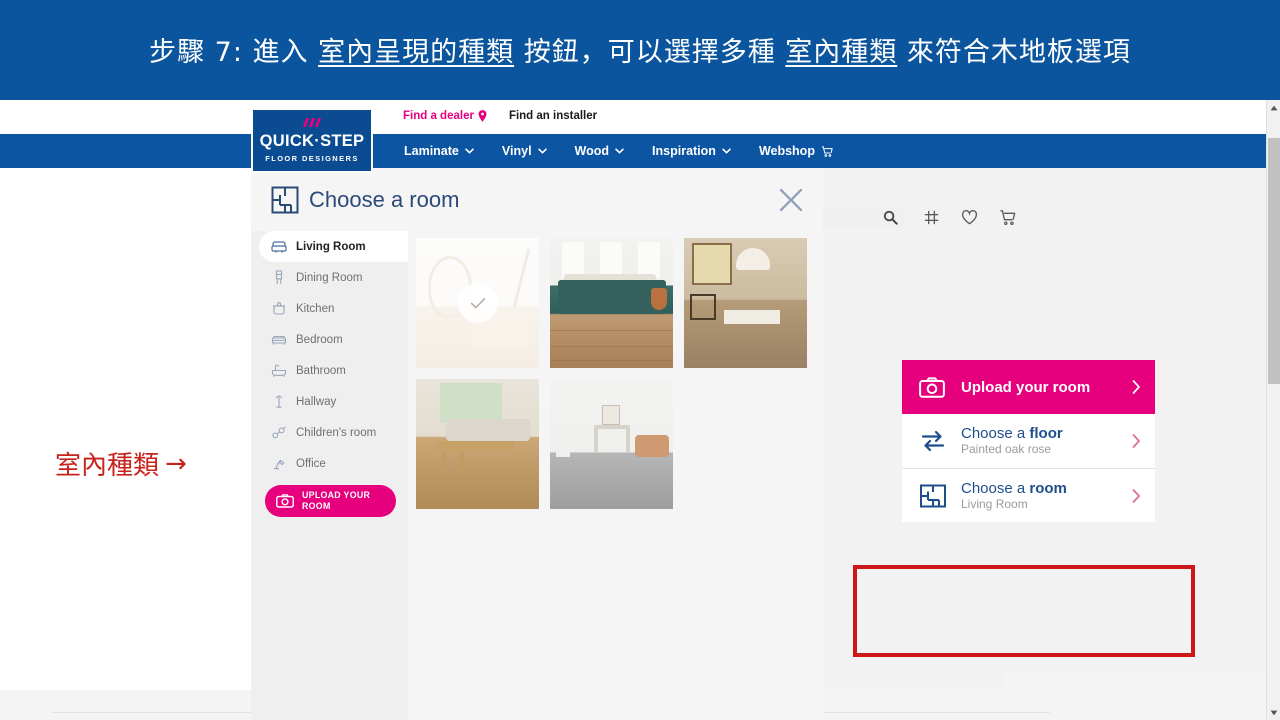 Image resolution: width=1280 pixels, height=720 pixels. Describe the element at coordinates (279, 401) in the screenshot. I see `coatrack-icon` at that location.